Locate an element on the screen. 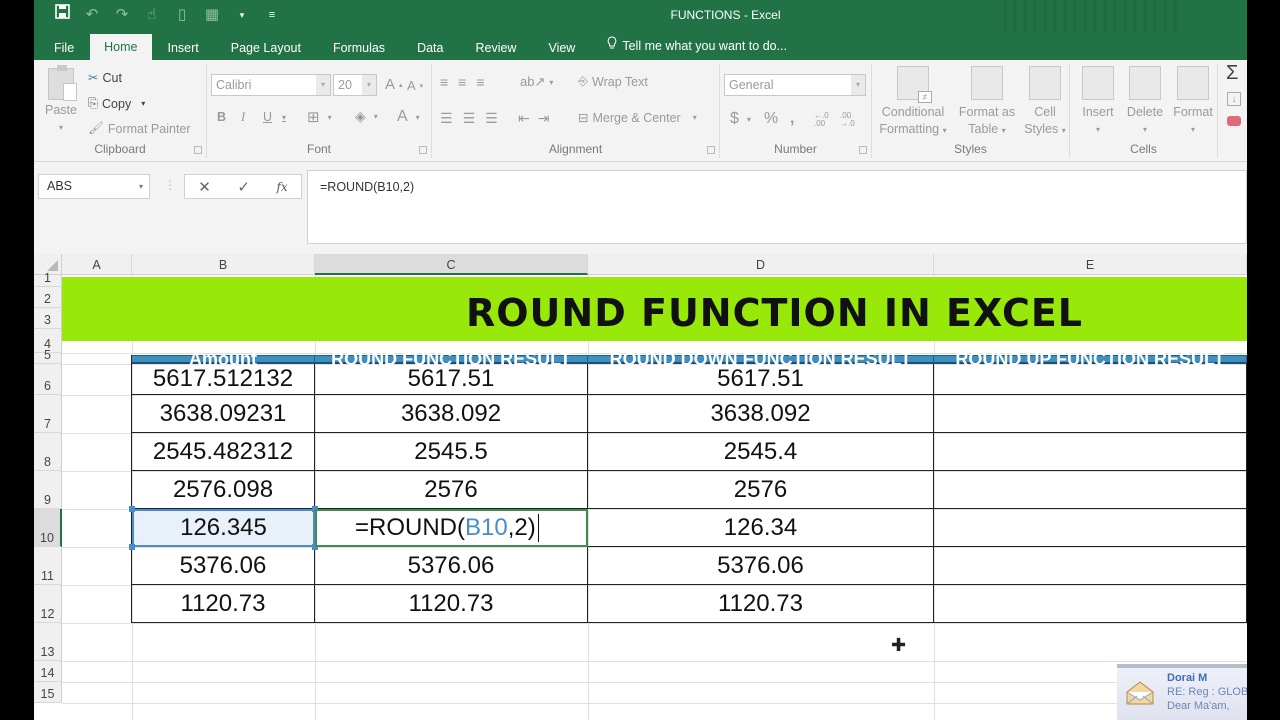 This screenshot has height=720, width=1280. font-name-select: Calibri ▾ is located at coordinates (271, 85).